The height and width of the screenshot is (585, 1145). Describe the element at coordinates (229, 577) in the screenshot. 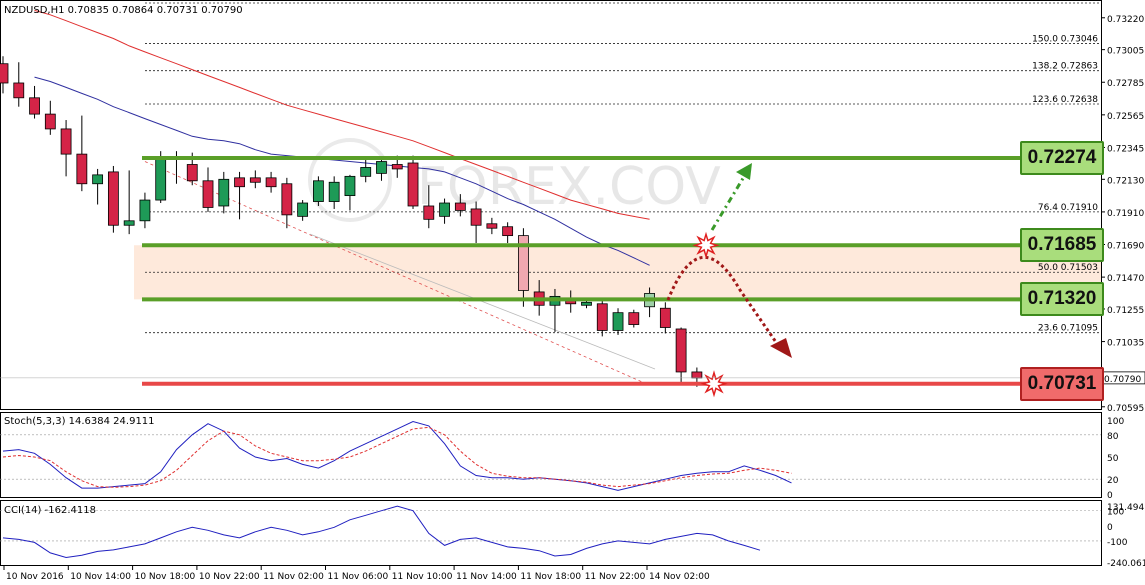

I see `time-tick-label: 10 Nov 22:00` at that location.